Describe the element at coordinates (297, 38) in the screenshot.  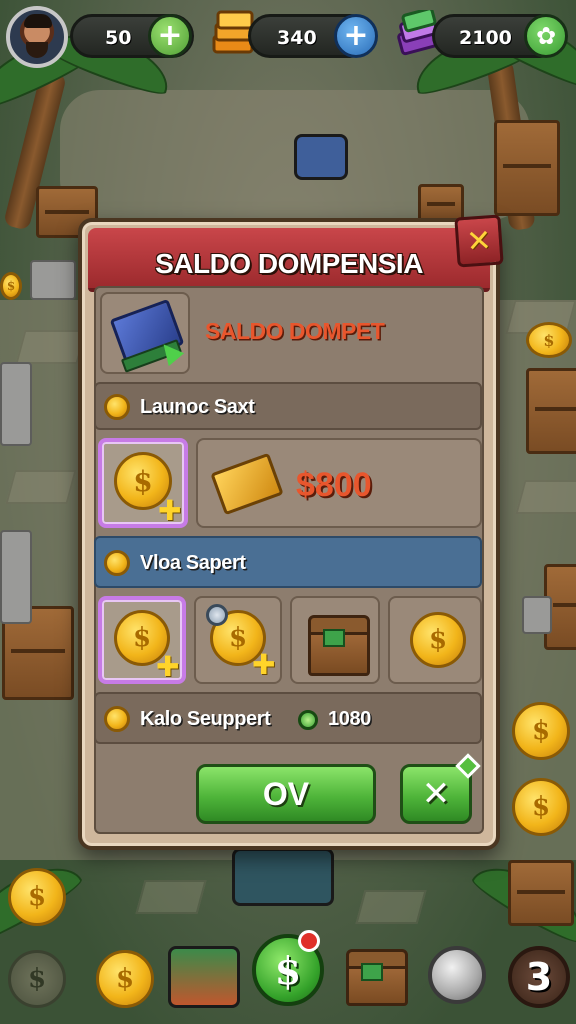
I see `cash-value: 340` at that location.